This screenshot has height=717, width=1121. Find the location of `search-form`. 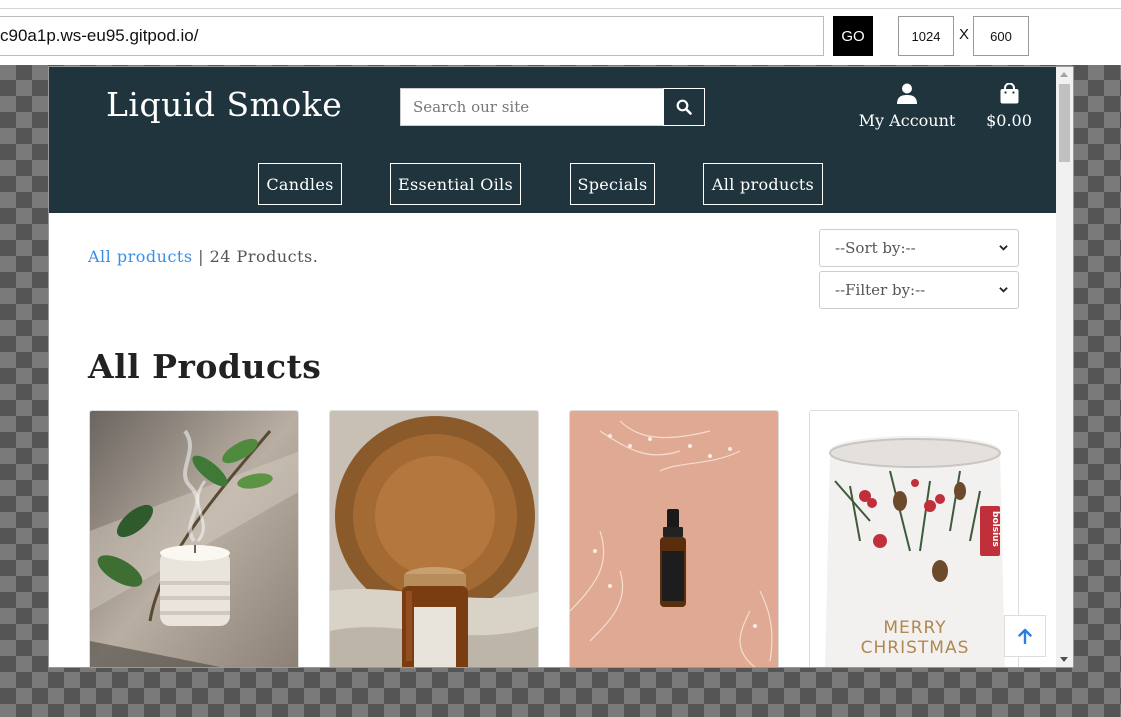

search-form is located at coordinates (552, 107).